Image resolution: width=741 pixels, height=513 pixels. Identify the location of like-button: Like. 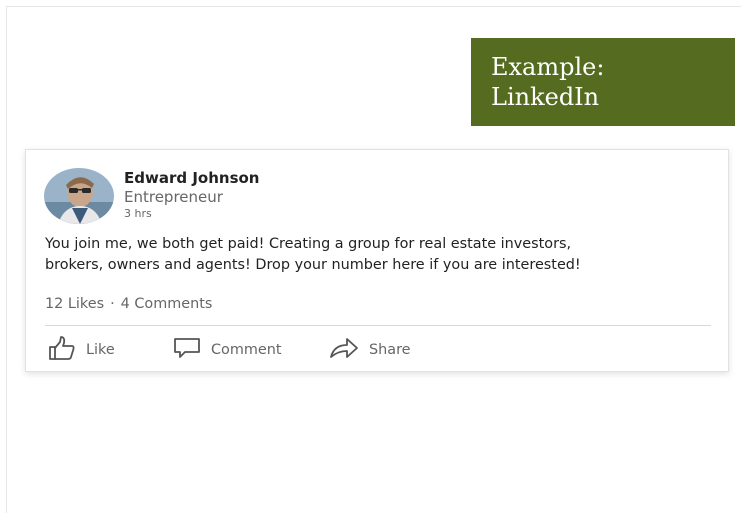
(81, 350).